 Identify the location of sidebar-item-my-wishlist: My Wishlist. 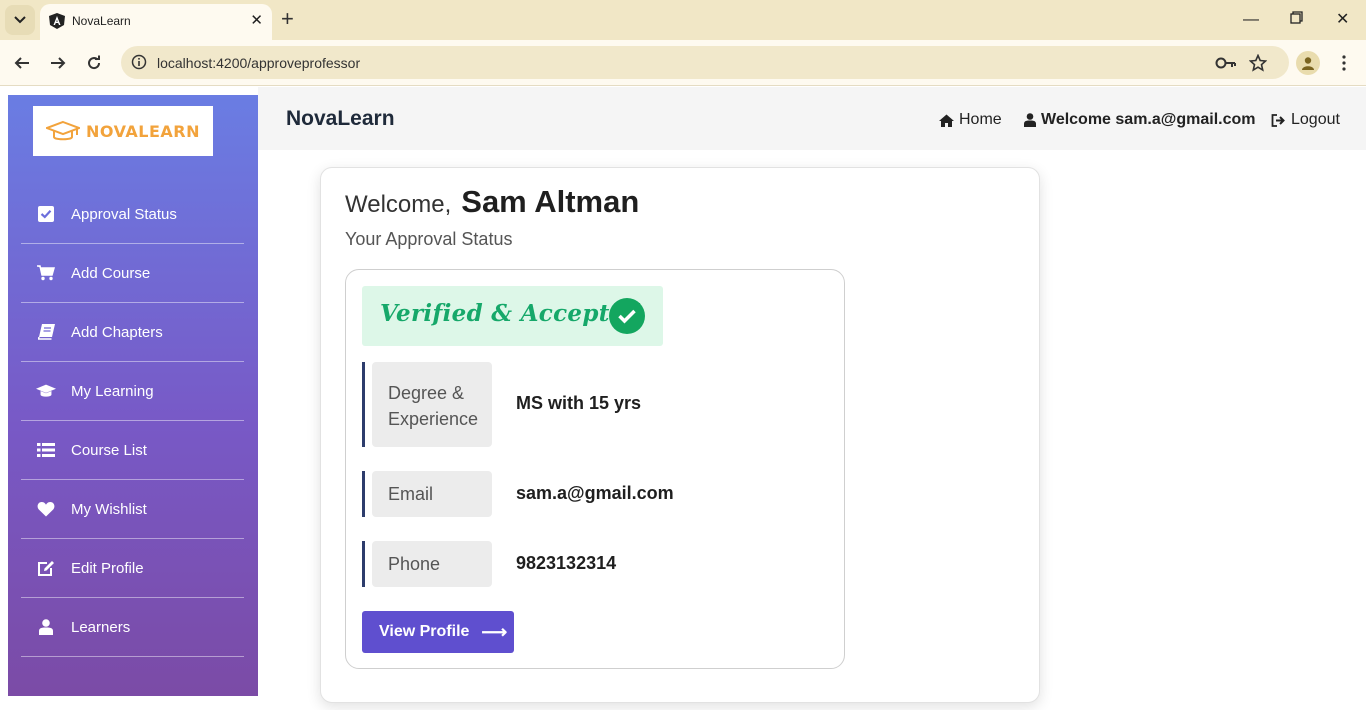
(132, 509).